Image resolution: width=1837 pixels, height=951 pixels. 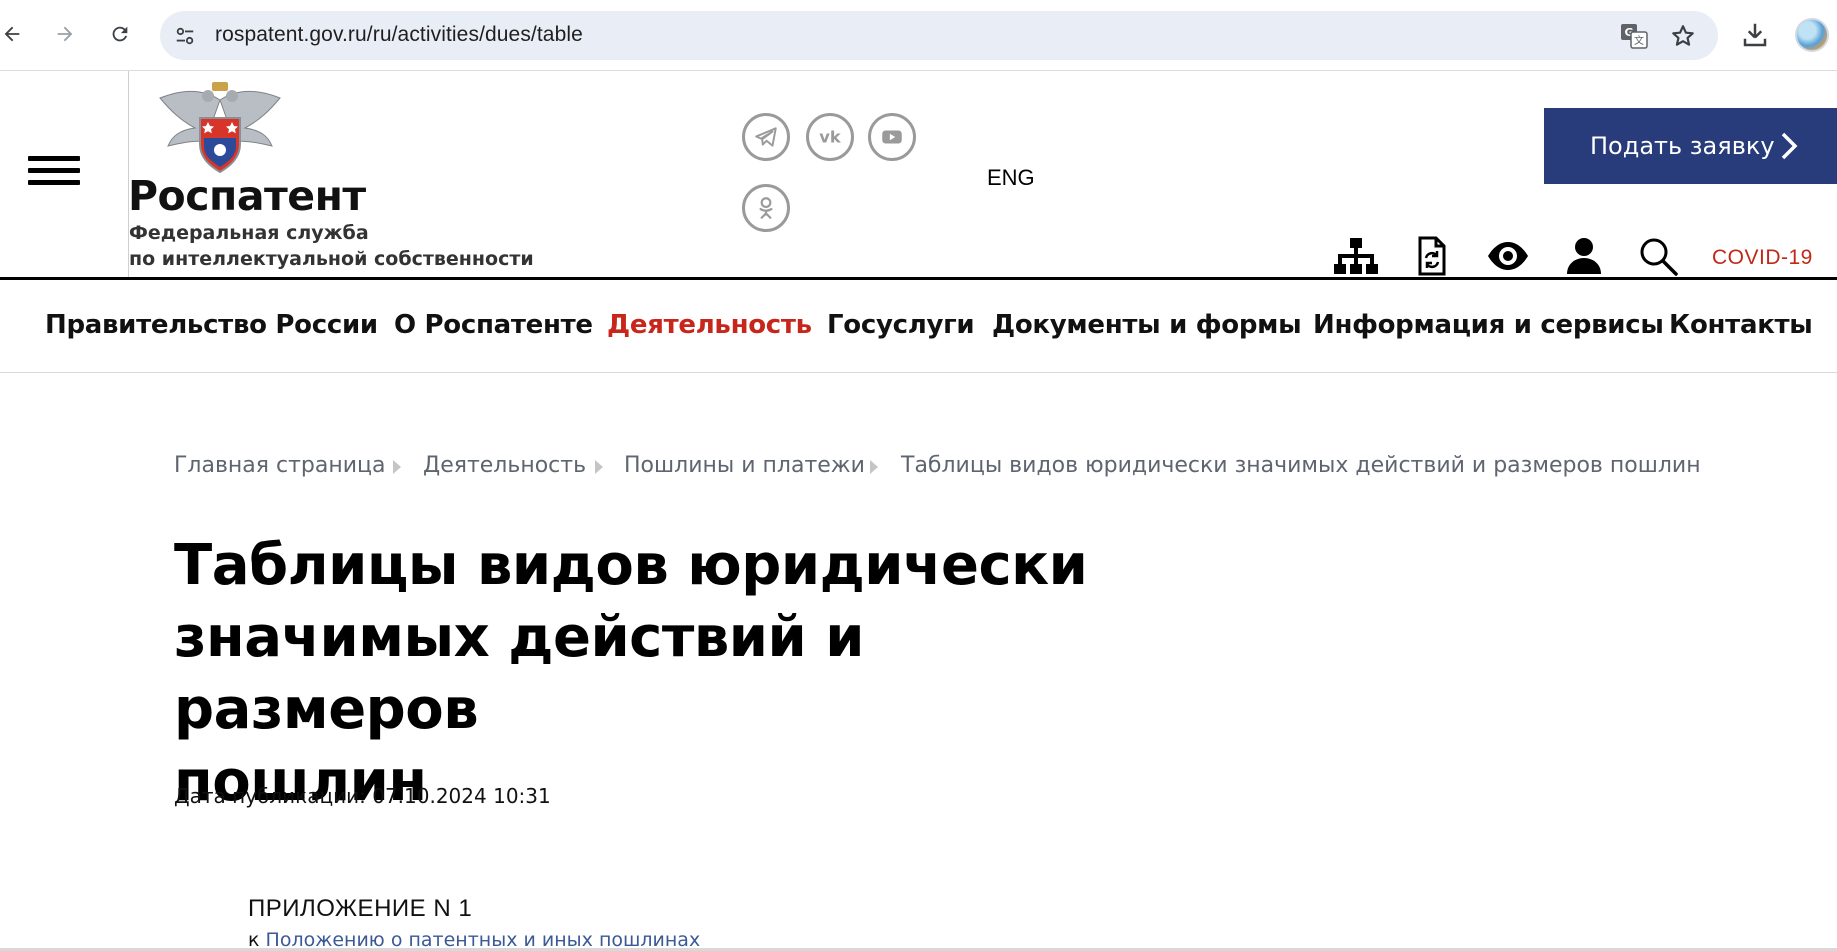 What do you see at coordinates (901, 325) in the screenshot?
I see `nav-item-gosuslugi: Госуслуги` at bounding box center [901, 325].